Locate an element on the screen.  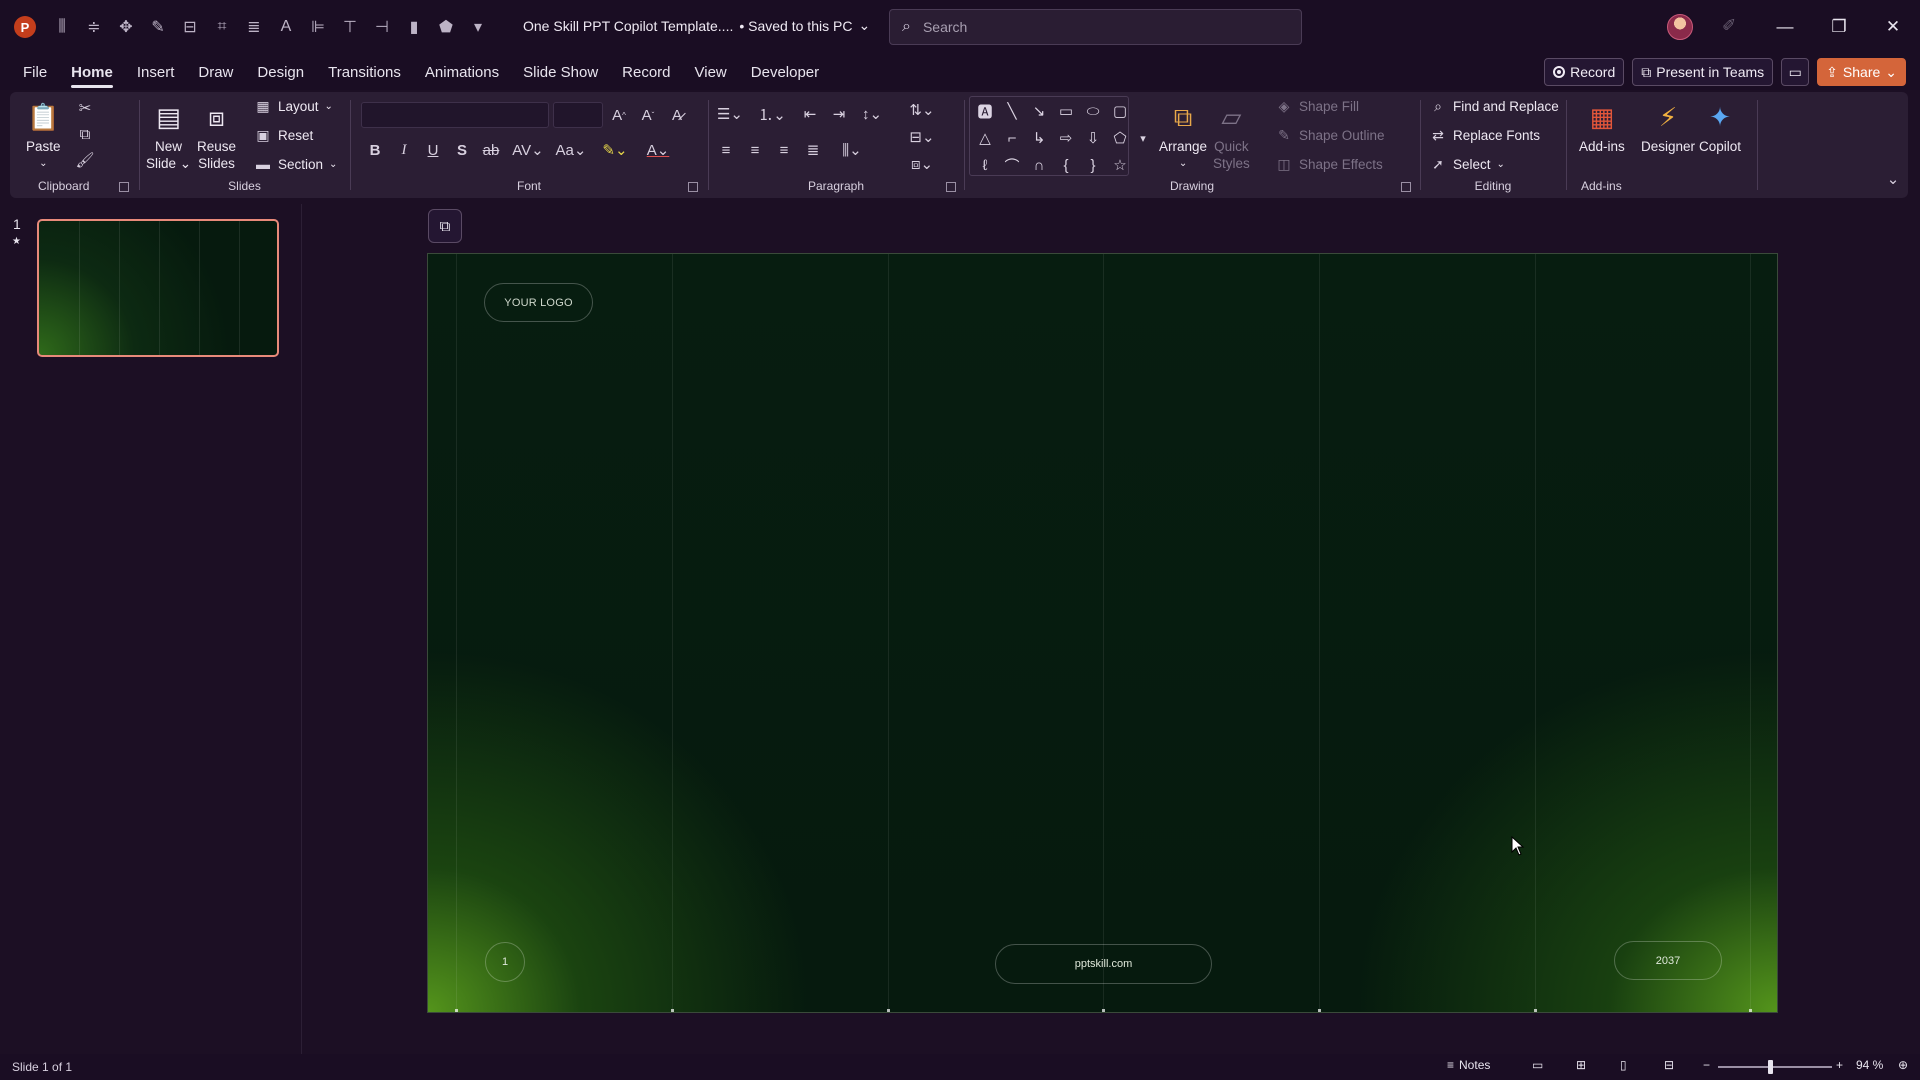
shape-outline-button: ✎ Shape Outline is located at coordinates (1329, 135).